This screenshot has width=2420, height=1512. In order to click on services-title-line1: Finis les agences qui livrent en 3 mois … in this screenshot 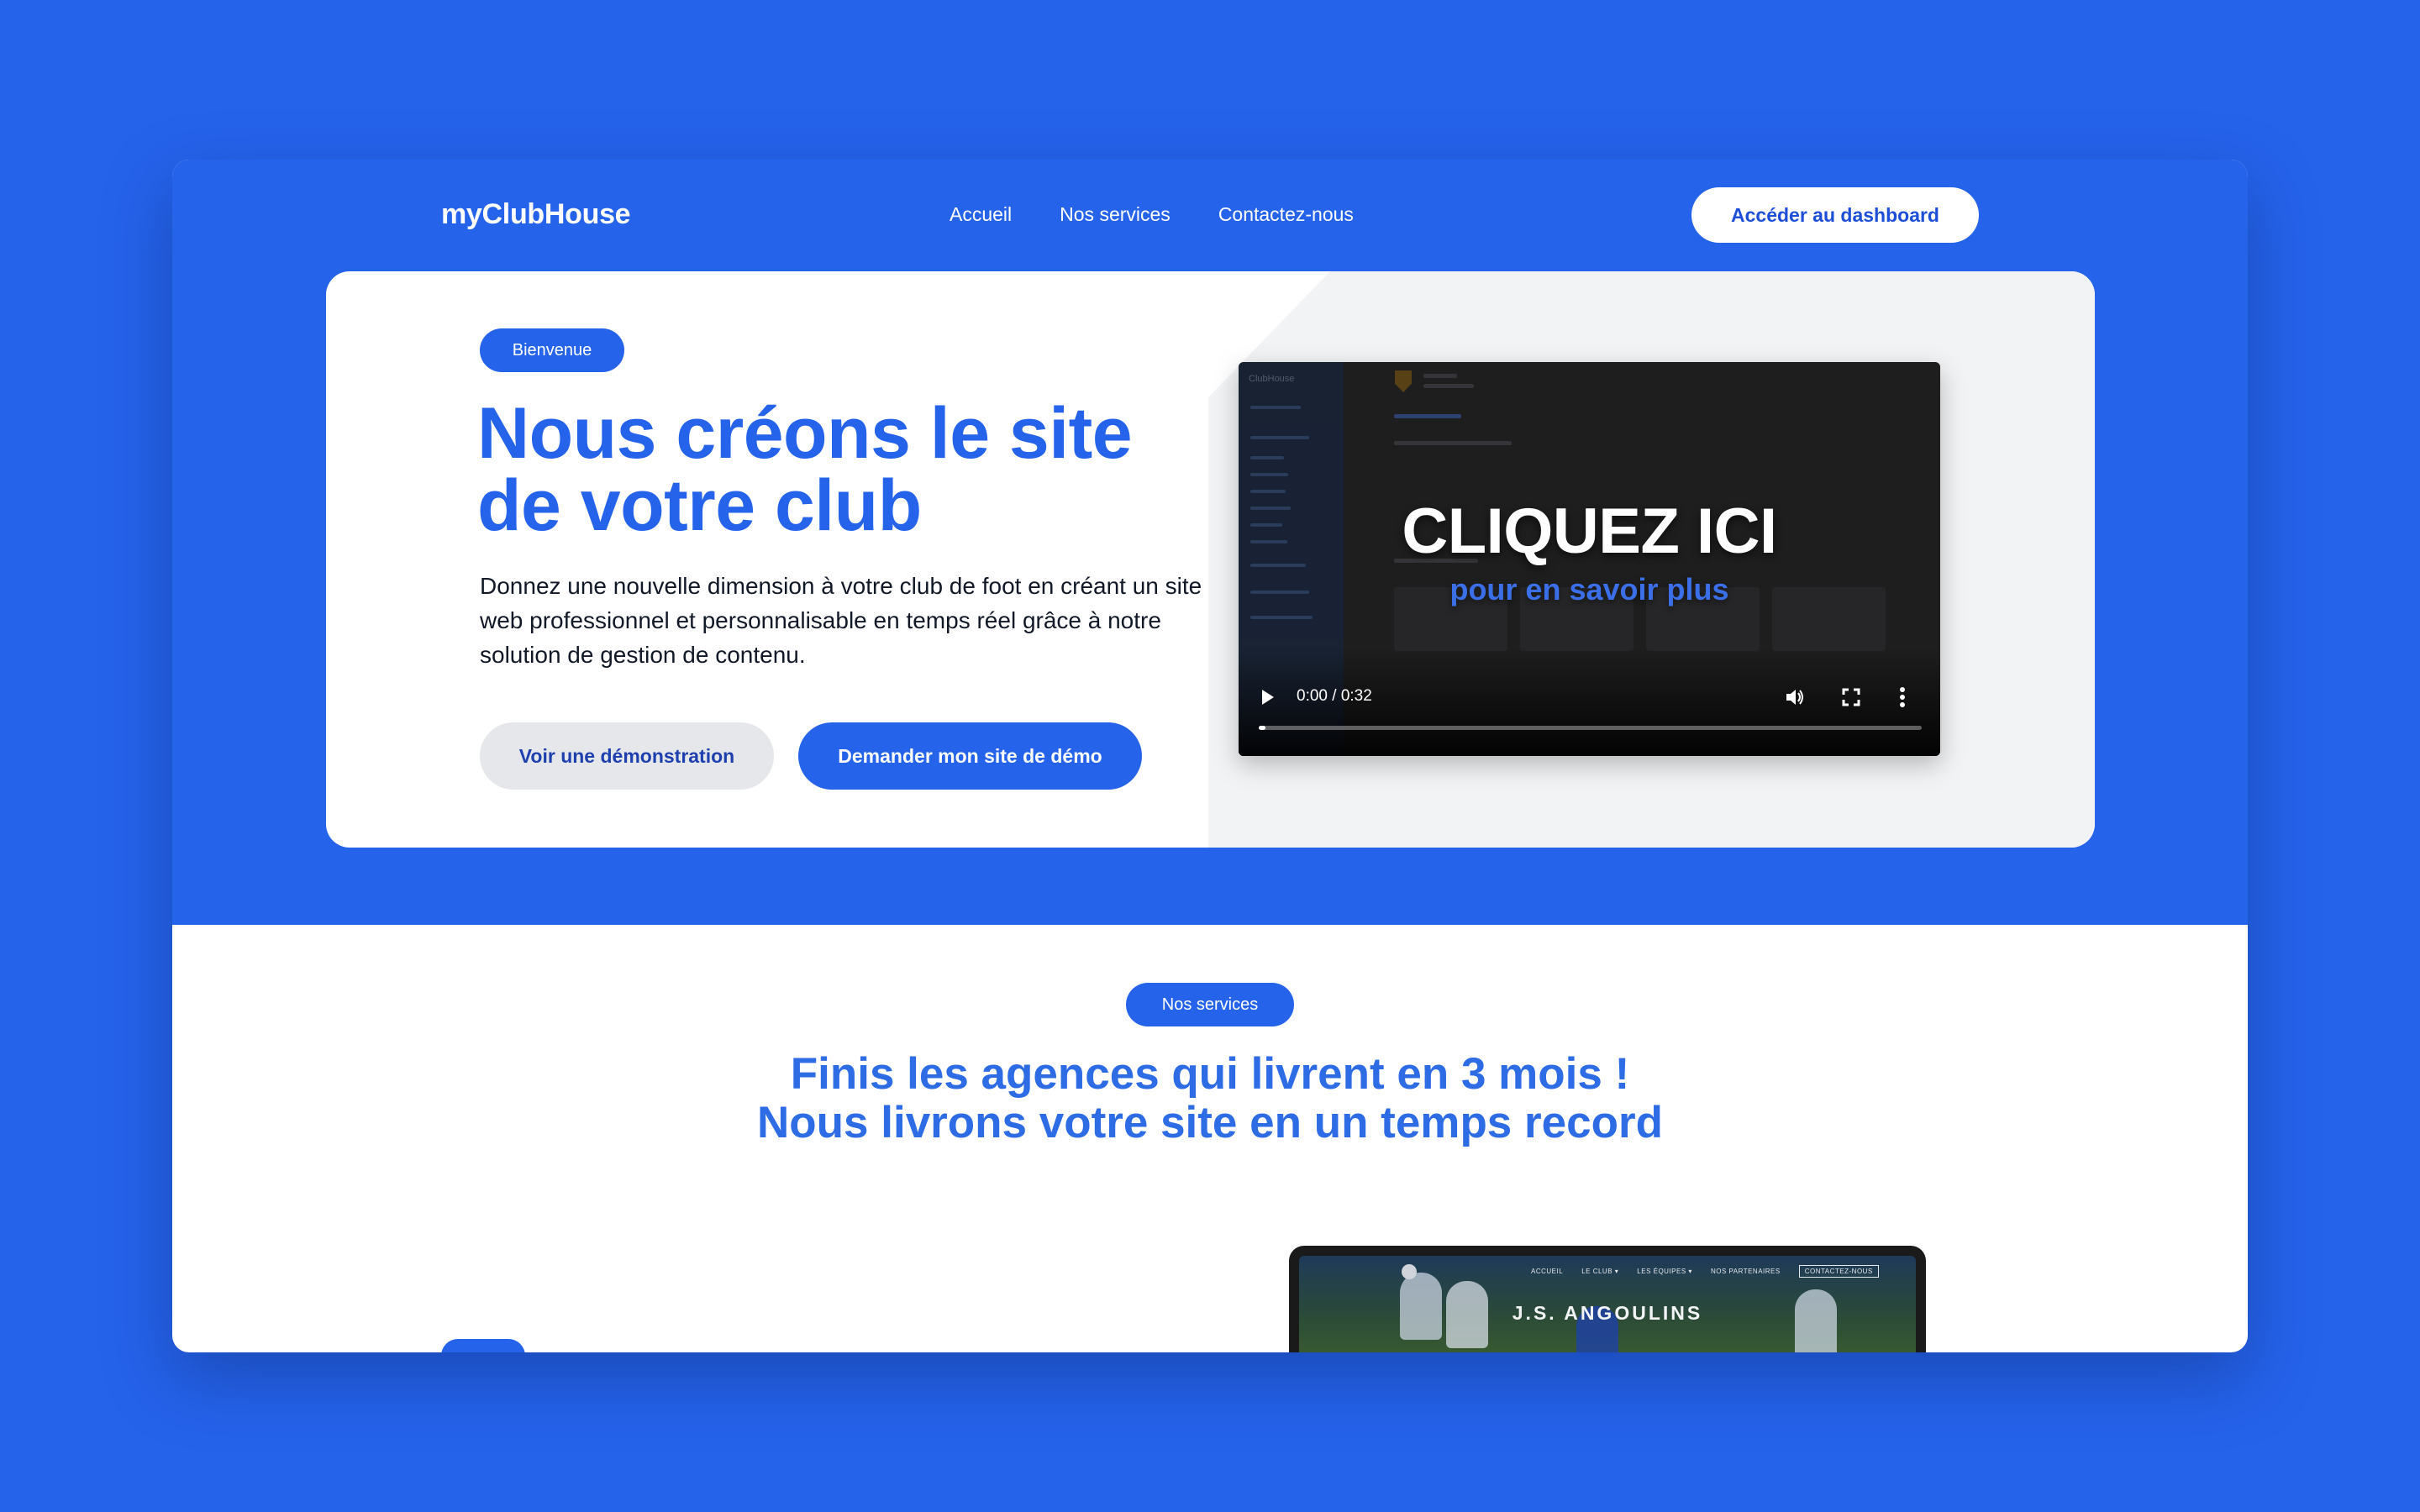, I will do `click(1210, 1074)`.